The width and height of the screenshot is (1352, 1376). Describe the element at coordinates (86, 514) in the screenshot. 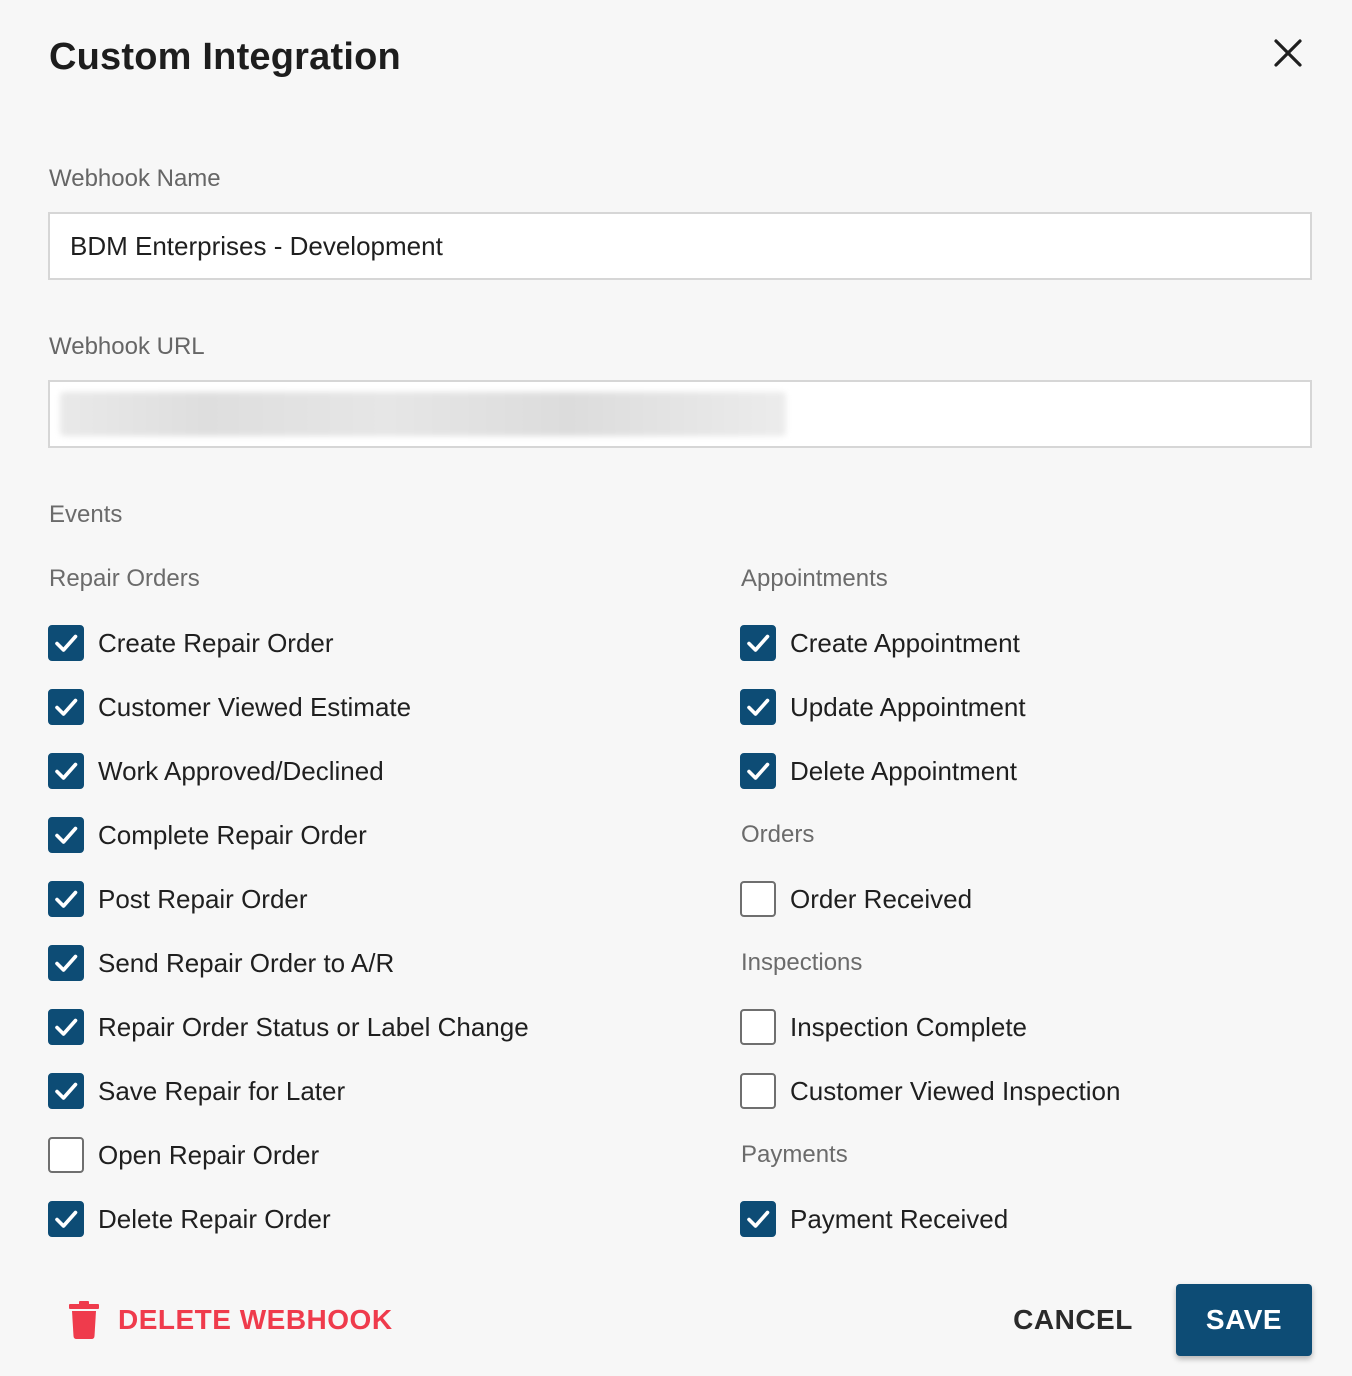

I see `events-label: Events` at that location.